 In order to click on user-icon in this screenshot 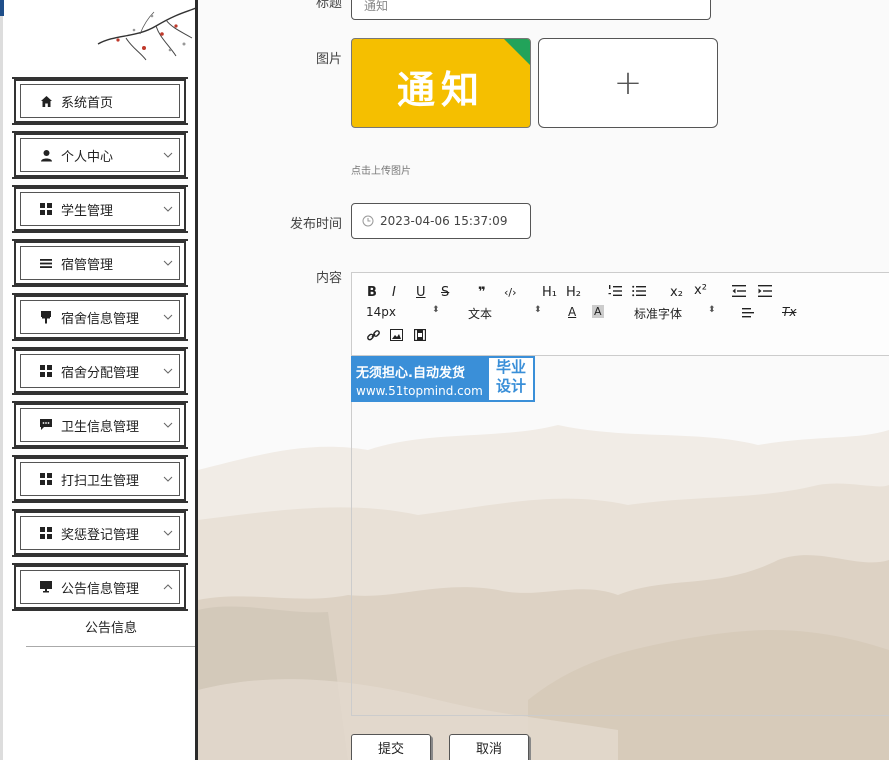, I will do `click(46, 155)`.